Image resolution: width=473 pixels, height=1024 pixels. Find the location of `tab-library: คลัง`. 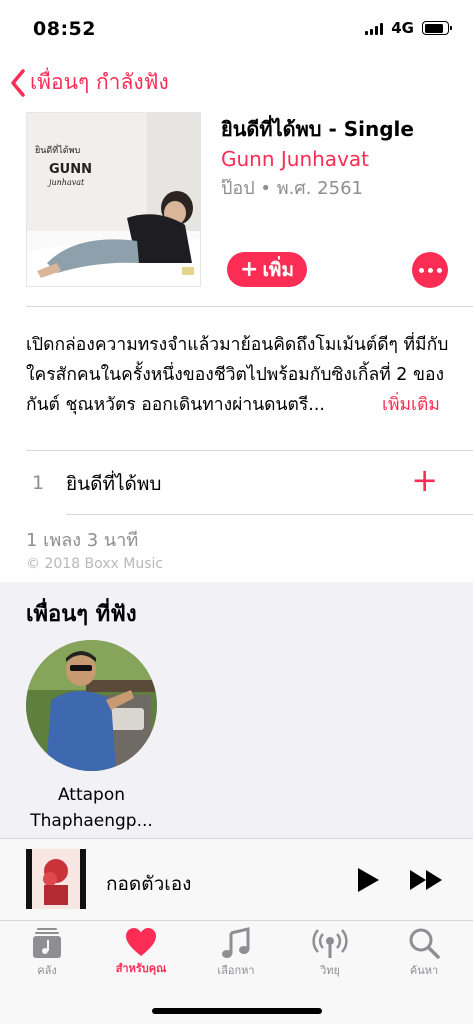

tab-library: คลัง is located at coordinates (47, 953).